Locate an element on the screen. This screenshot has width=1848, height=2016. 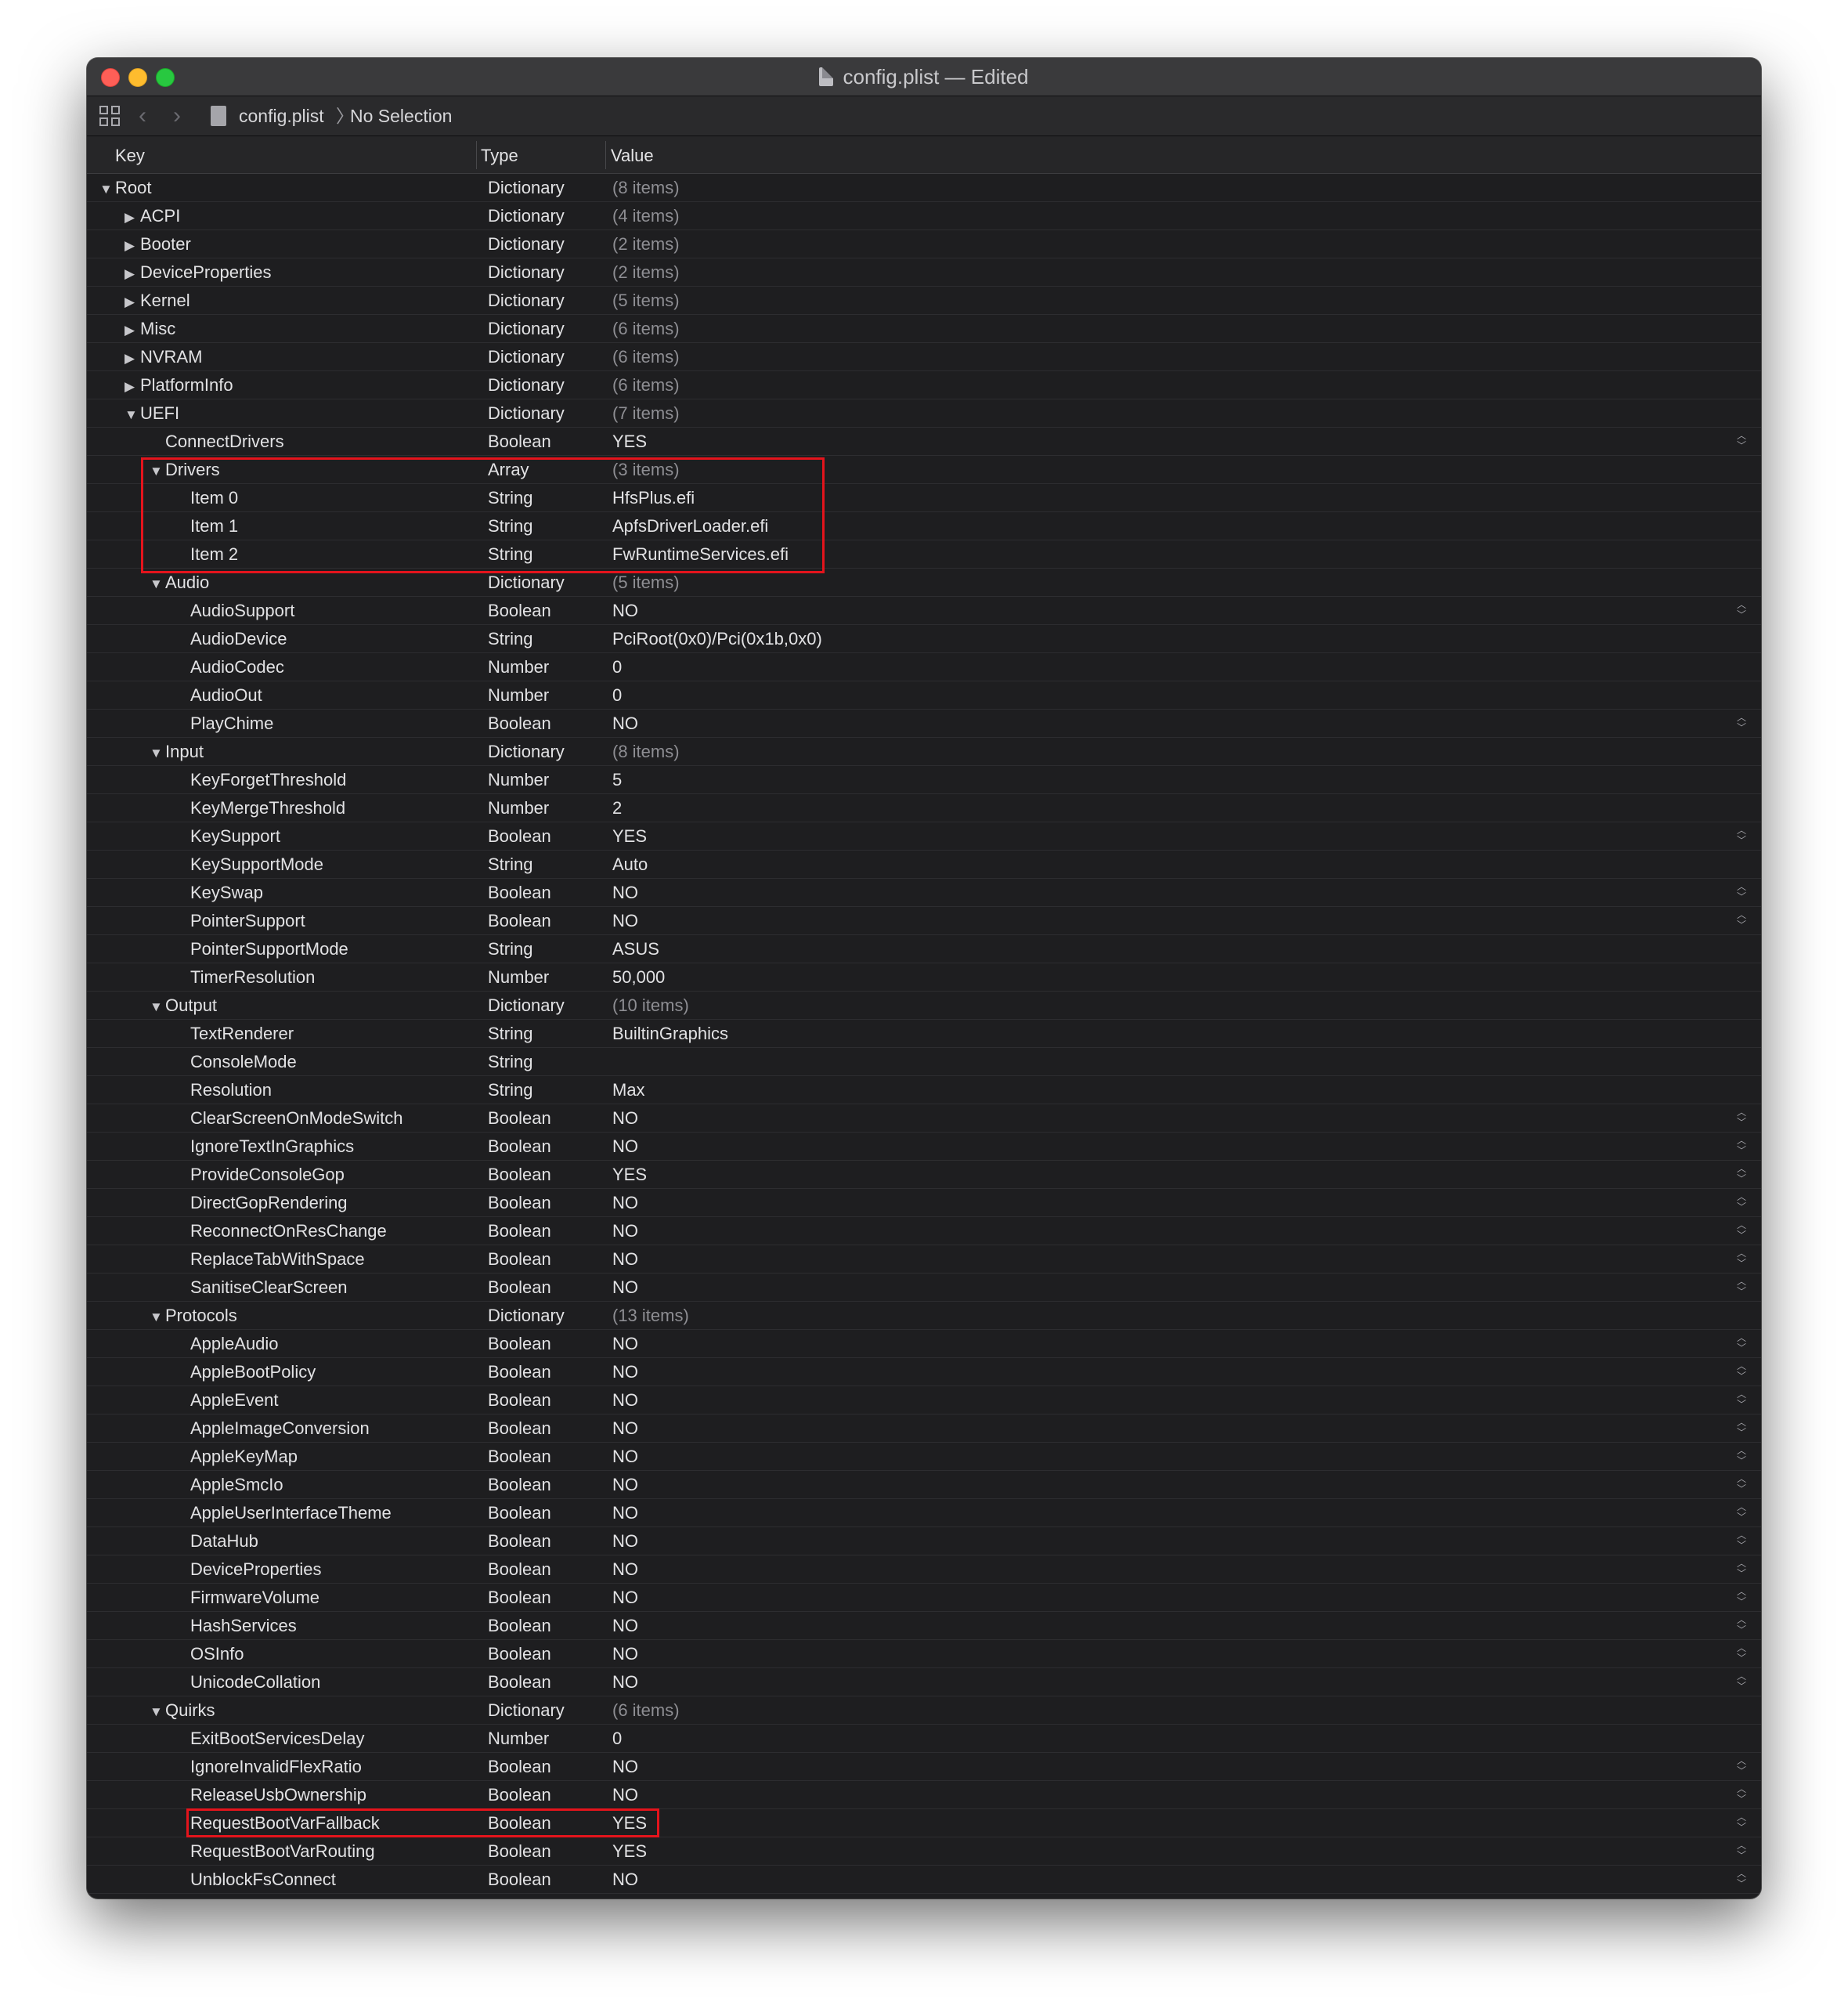
chevron-right-icon: › is located at coordinates (177, 116).